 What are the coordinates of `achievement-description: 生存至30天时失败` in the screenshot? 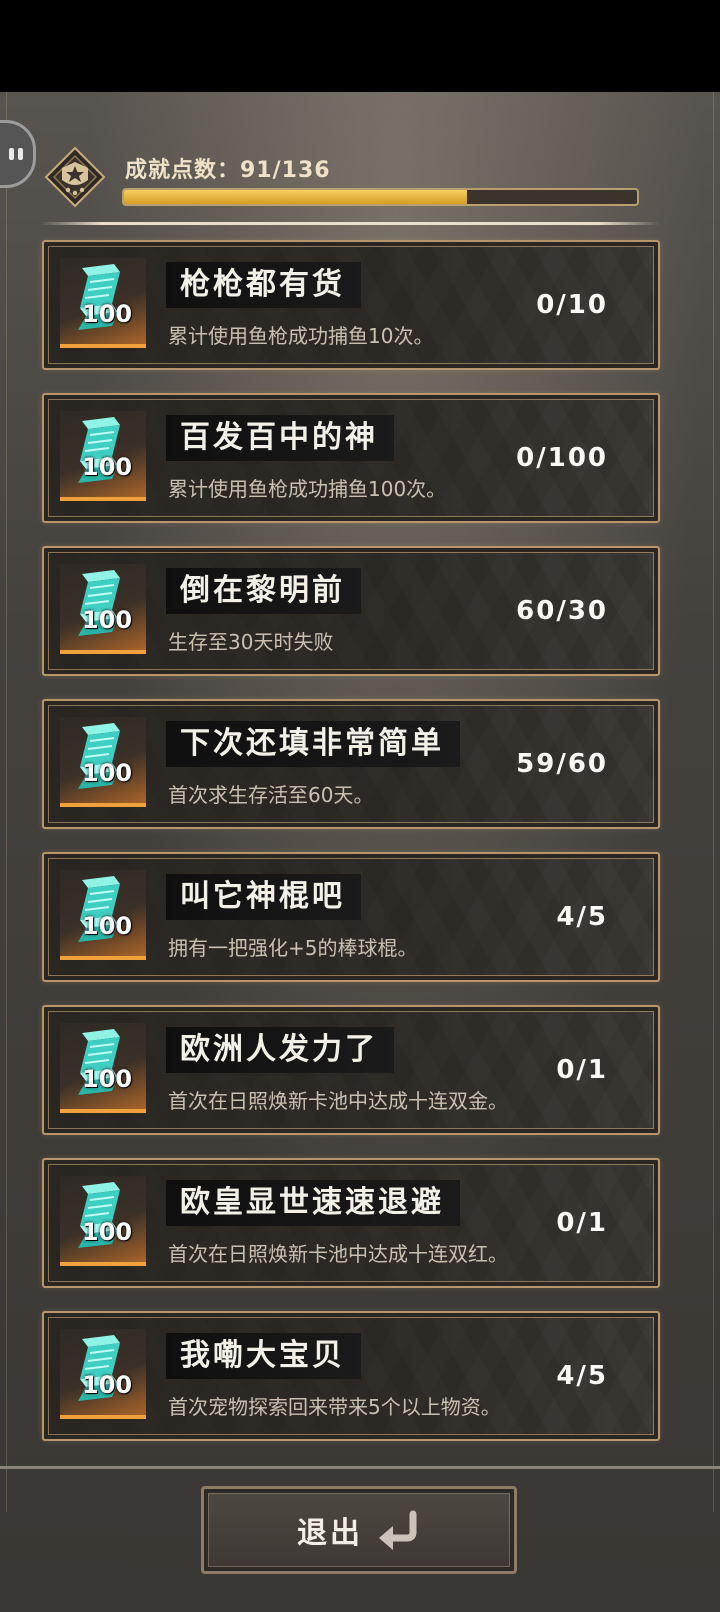 It's located at (251, 642).